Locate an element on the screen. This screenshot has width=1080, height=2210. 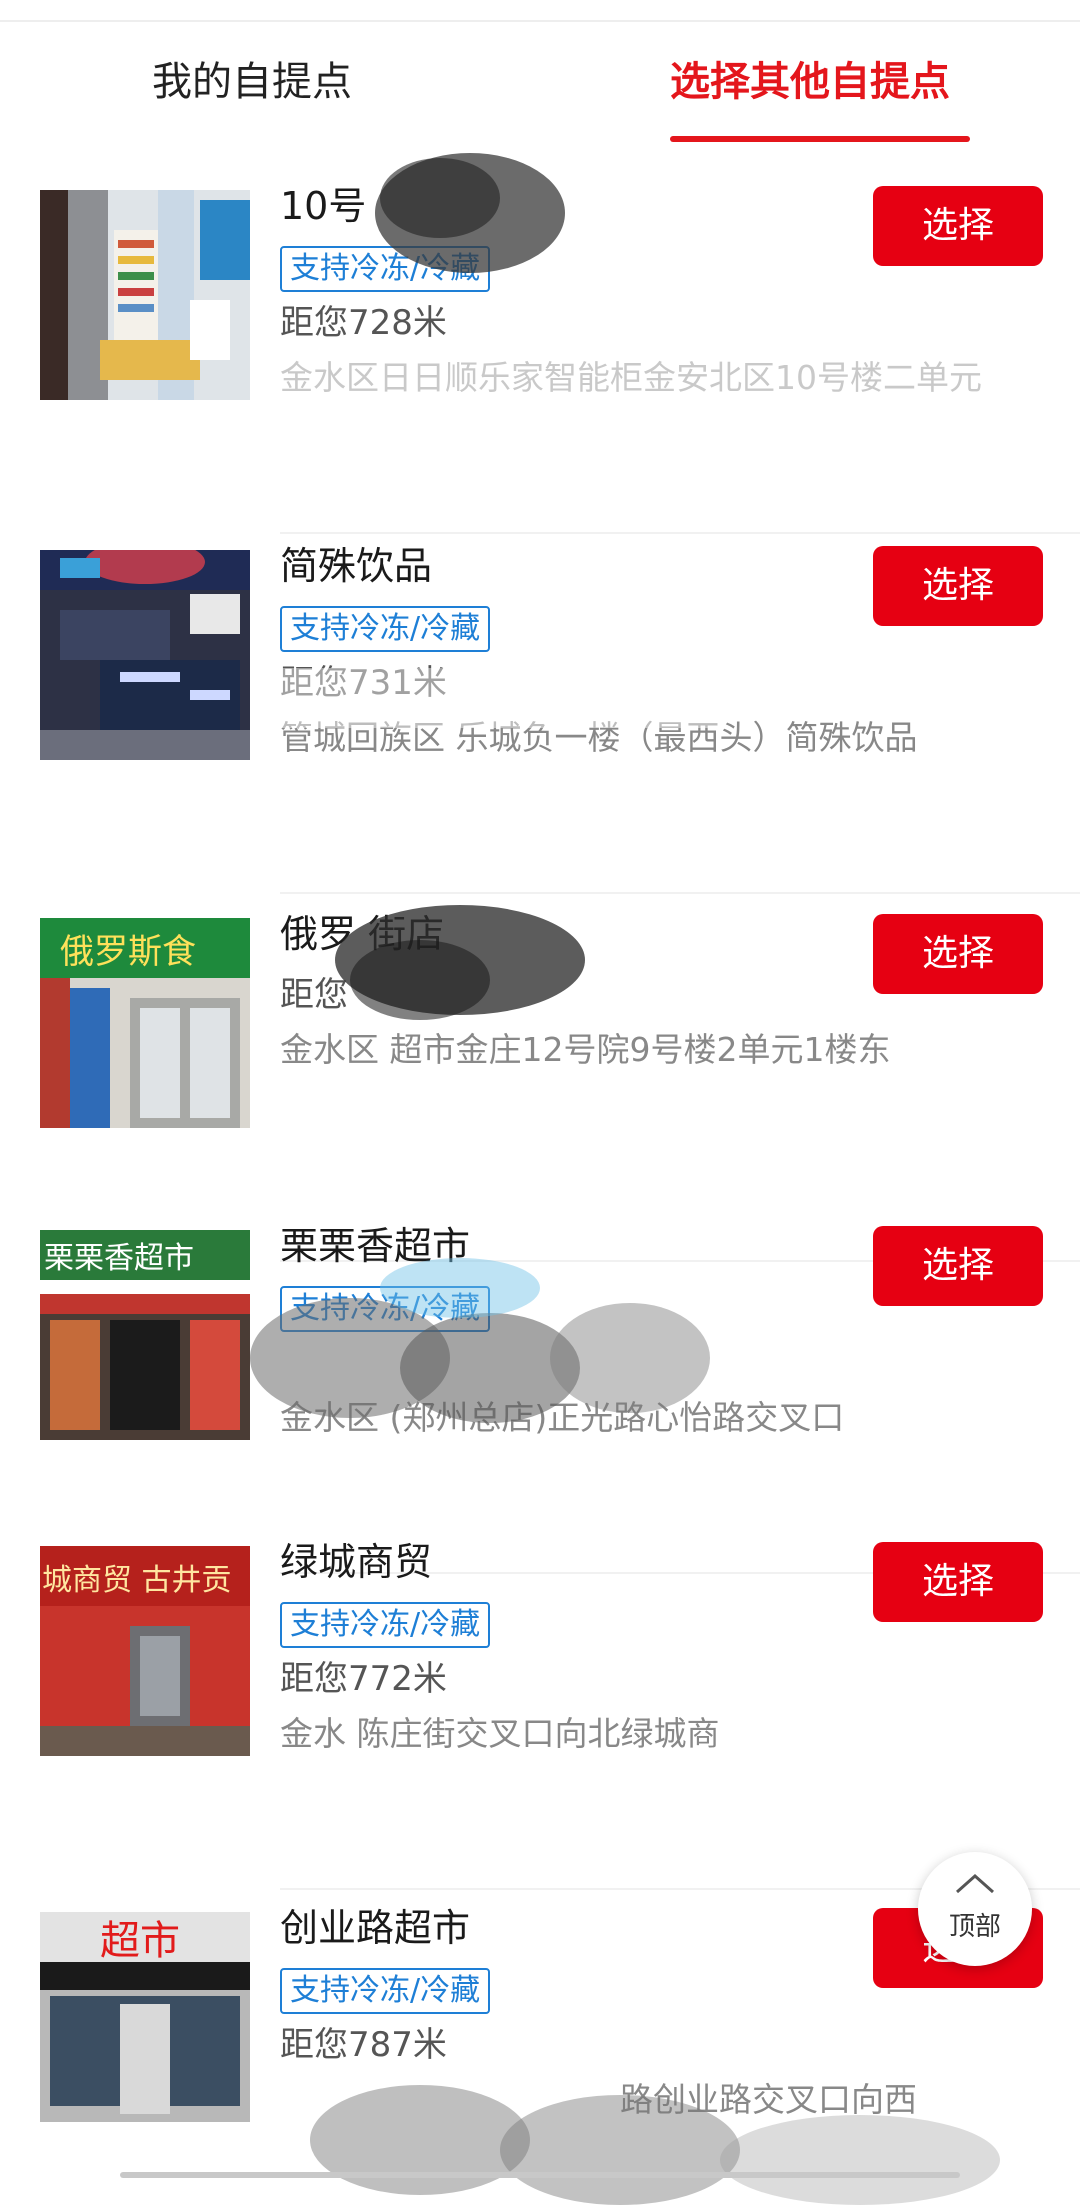
store-address: 管城回族区 乐城负一楼（最西头）简殊饮品 is located at coordinates (599, 737).